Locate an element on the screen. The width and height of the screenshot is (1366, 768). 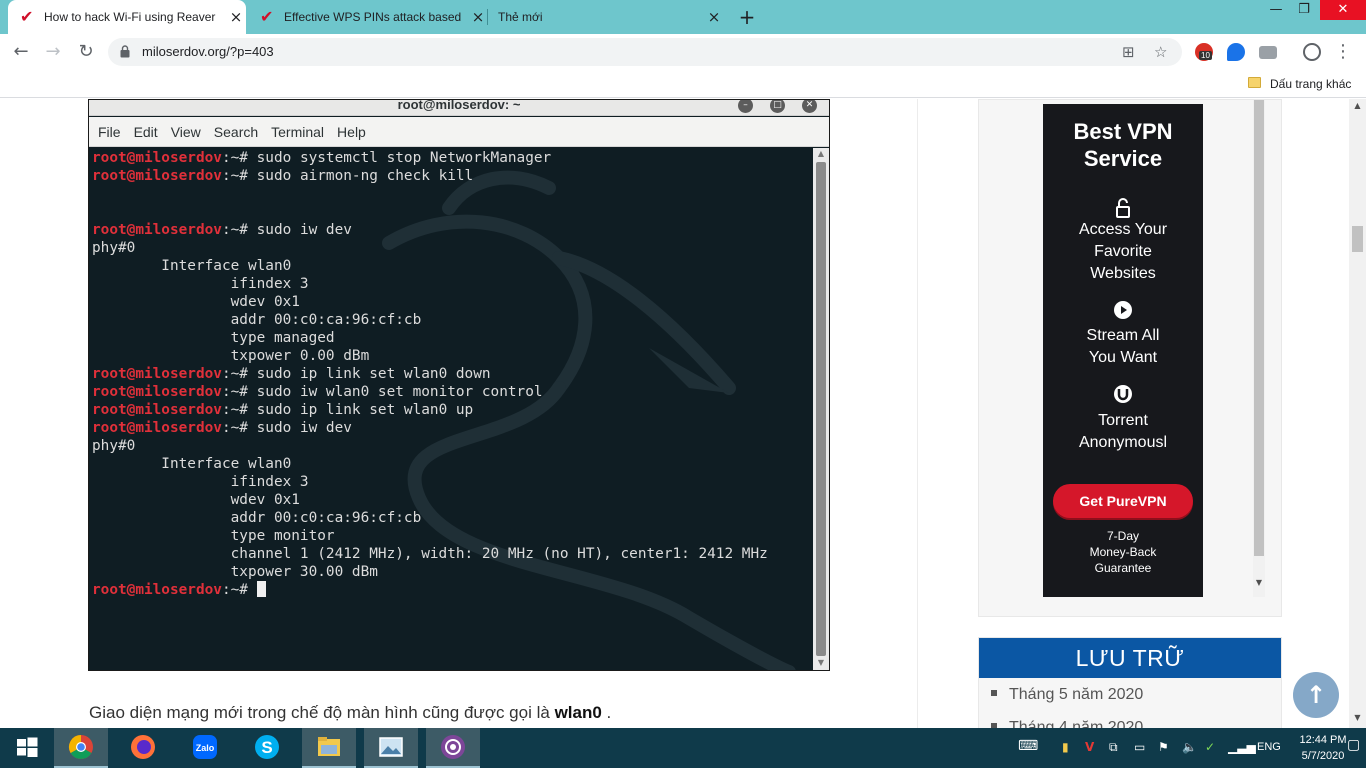
taskbar-chrome is located at coordinates (81, 748).